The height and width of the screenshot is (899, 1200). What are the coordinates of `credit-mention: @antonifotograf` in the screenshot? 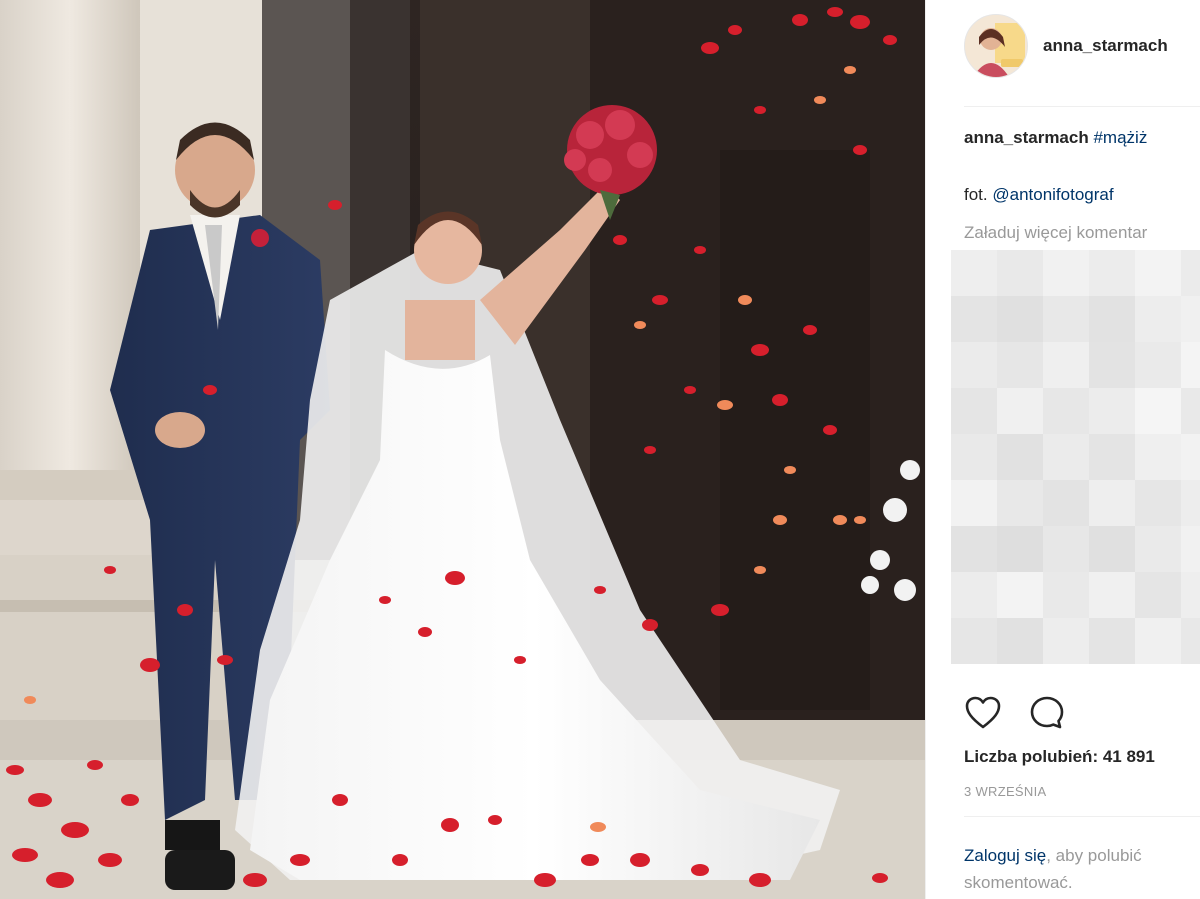 It's located at (1052, 194).